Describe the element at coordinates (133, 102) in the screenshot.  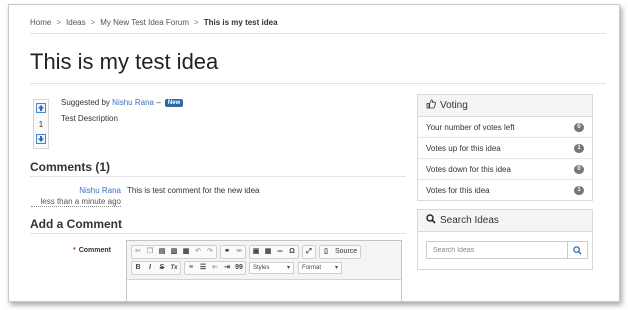
I see `author-link: Nishu Rana` at that location.